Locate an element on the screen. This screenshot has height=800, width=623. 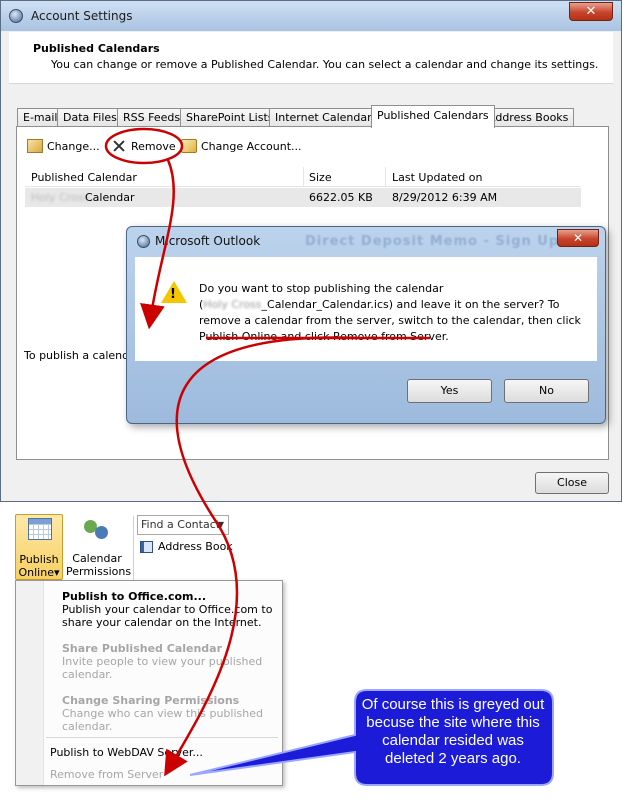
publish-note: To publish a calendar is located at coordinates (82, 355).